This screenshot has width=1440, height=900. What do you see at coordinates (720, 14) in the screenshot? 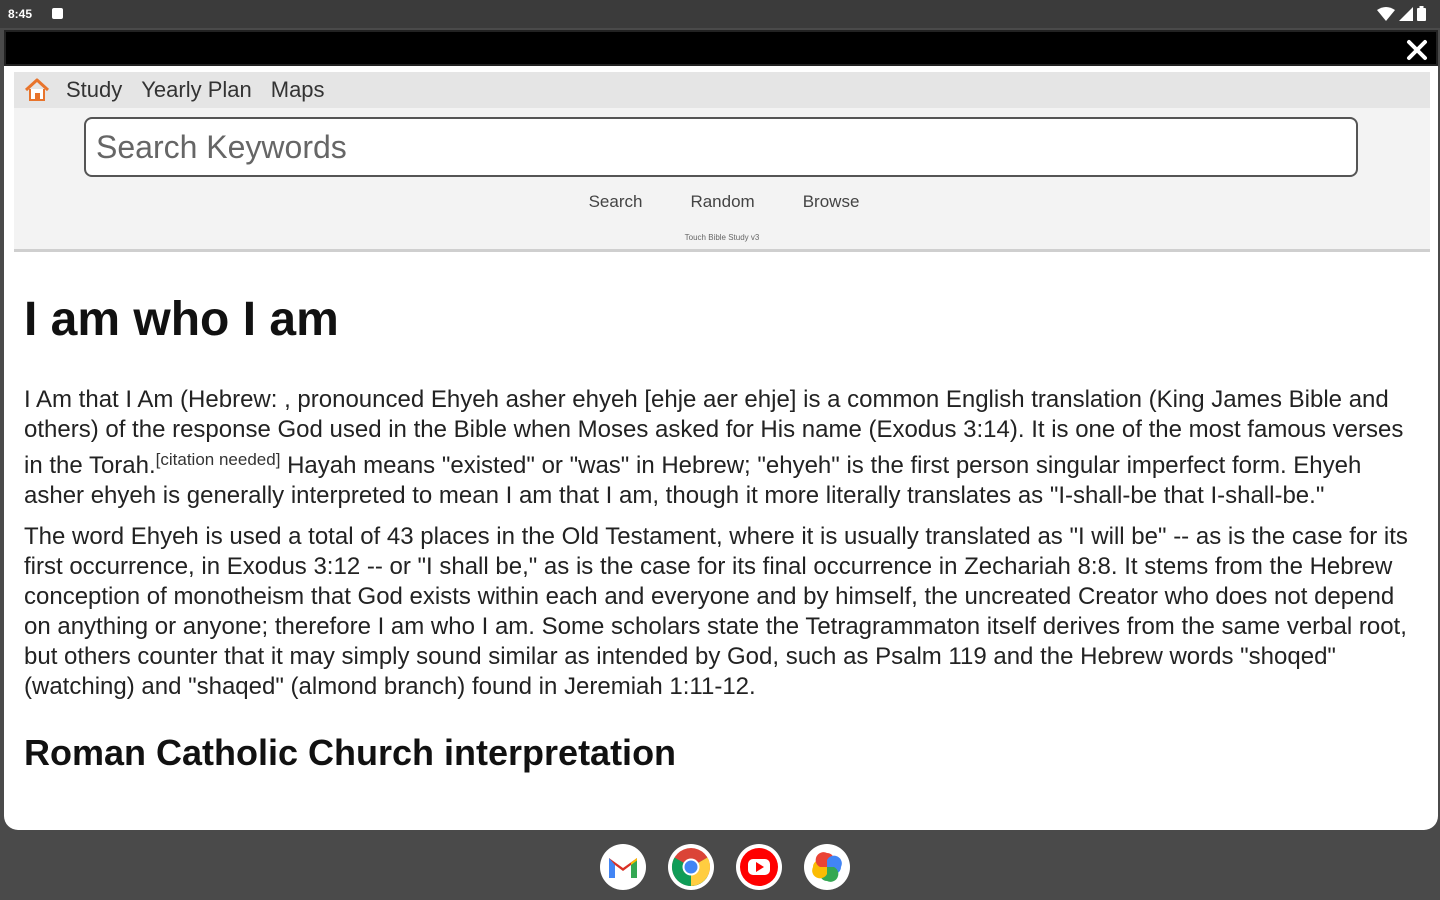
I see `status-bar: 8:45` at bounding box center [720, 14].